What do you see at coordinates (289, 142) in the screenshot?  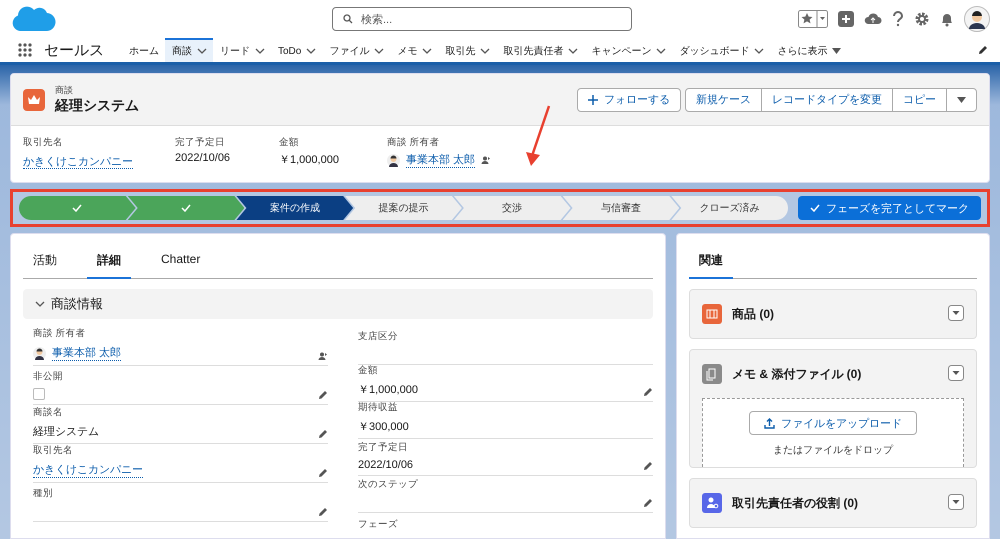 I see `highlight-label: 金額` at bounding box center [289, 142].